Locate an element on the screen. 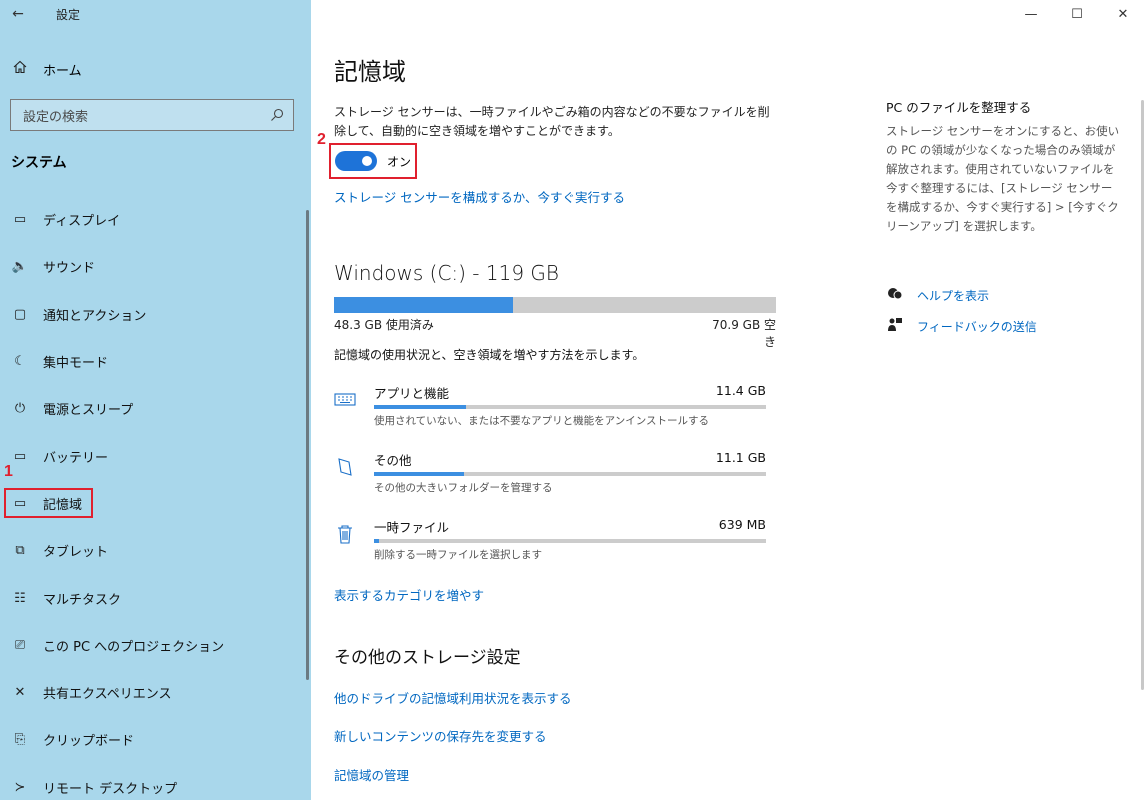 The image size is (1146, 800). sidebar-item-label: ディスプレイ is located at coordinates (82, 222).